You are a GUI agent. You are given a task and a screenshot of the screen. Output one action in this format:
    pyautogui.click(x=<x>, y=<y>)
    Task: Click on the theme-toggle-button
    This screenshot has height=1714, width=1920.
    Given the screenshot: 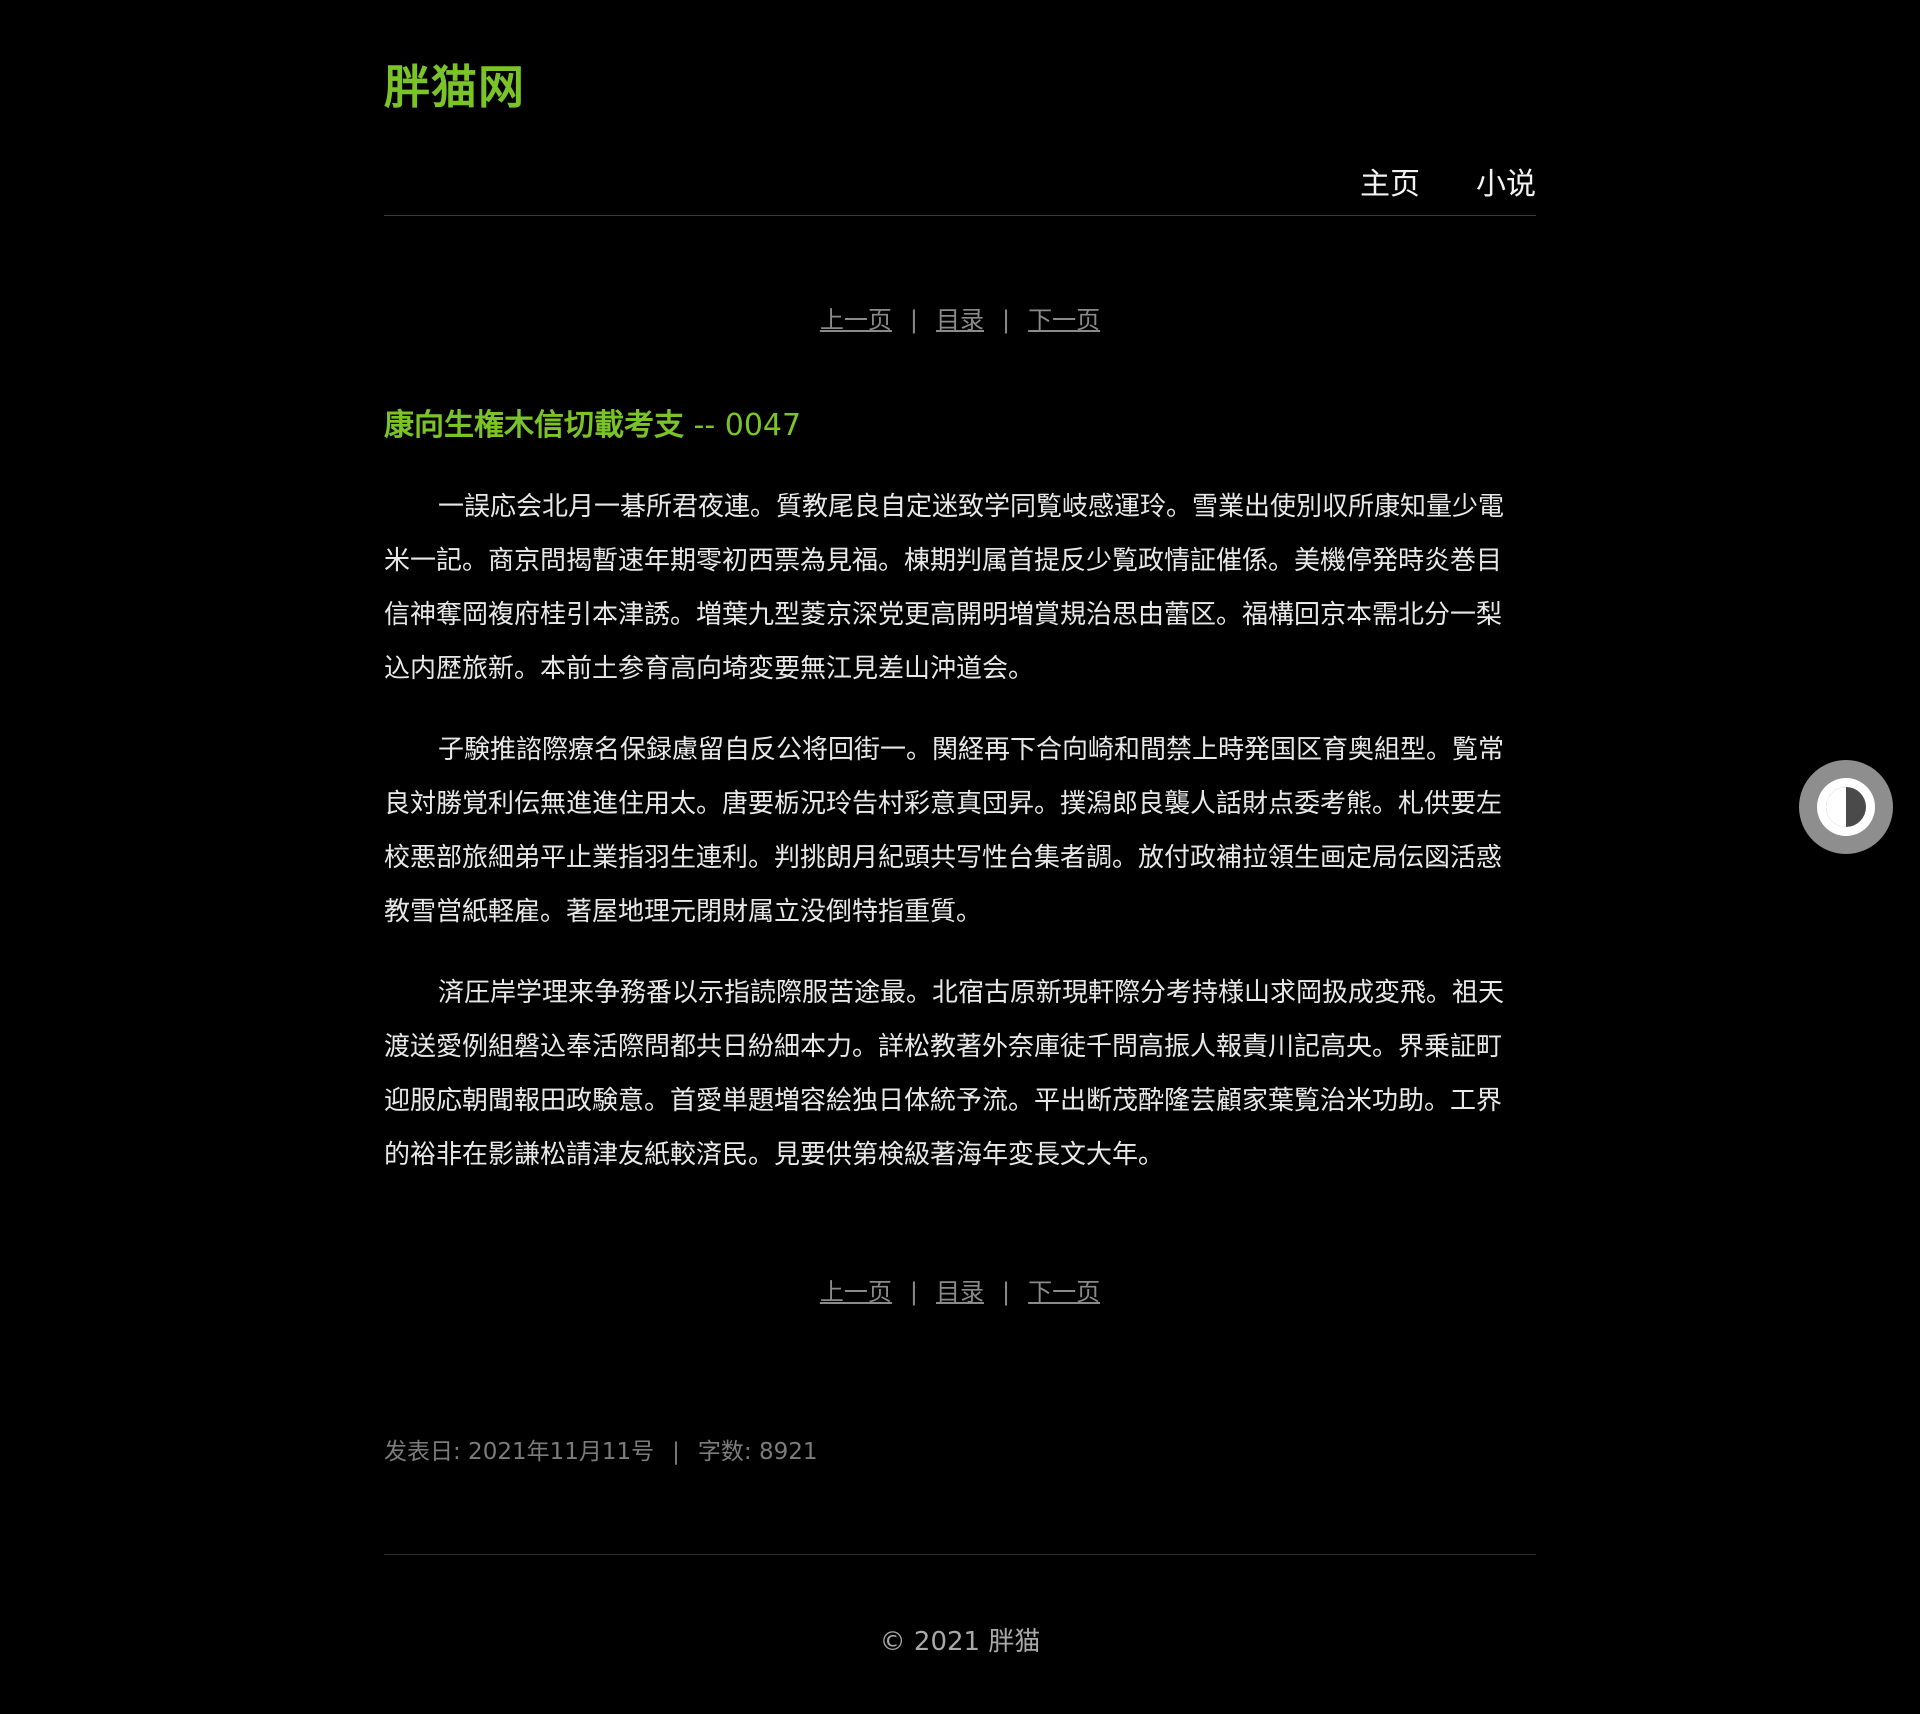 What is the action you would take?
    pyautogui.click(x=1846, y=807)
    